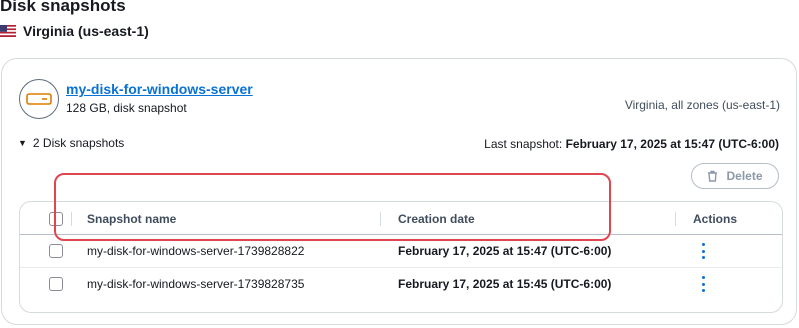 This screenshot has width=799, height=328. I want to click on row-divider, so click(401, 267).